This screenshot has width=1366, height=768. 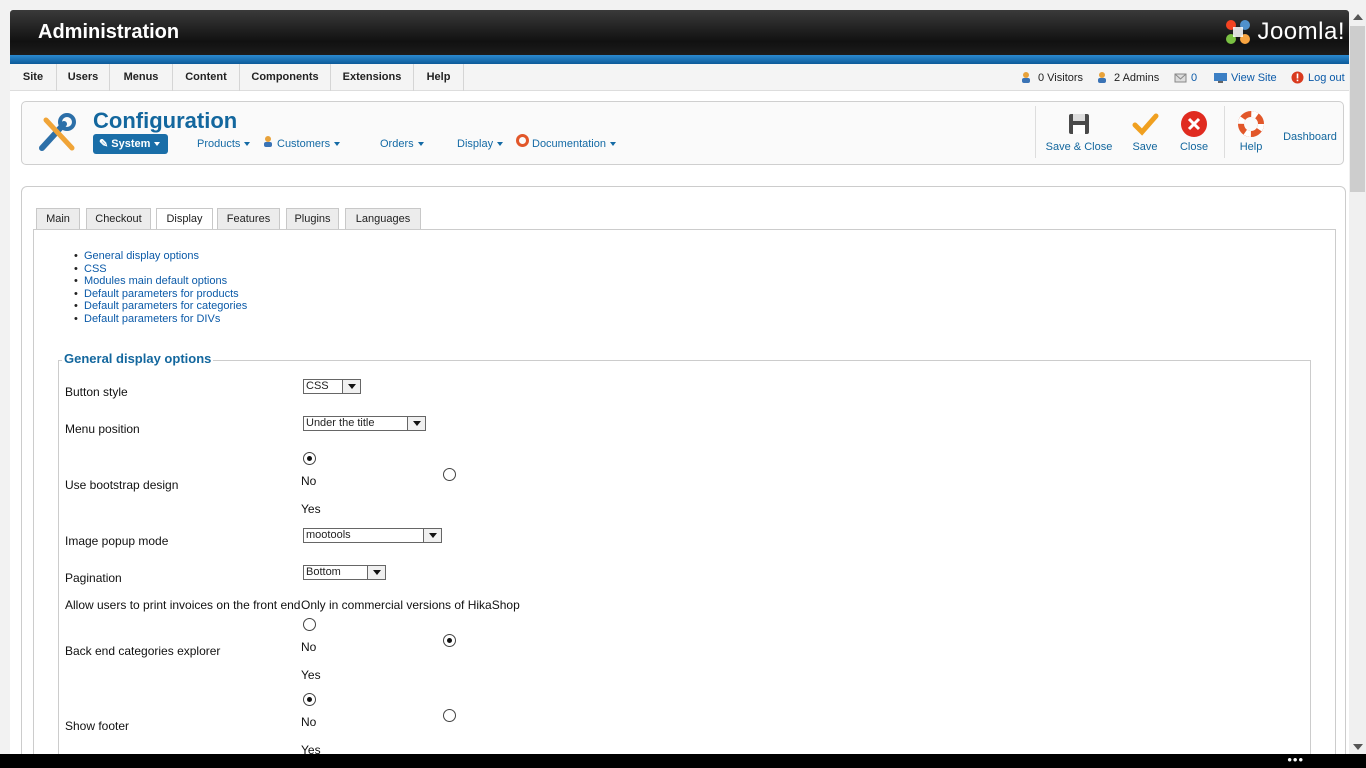 What do you see at coordinates (33, 77) in the screenshot?
I see `menu-site: Site` at bounding box center [33, 77].